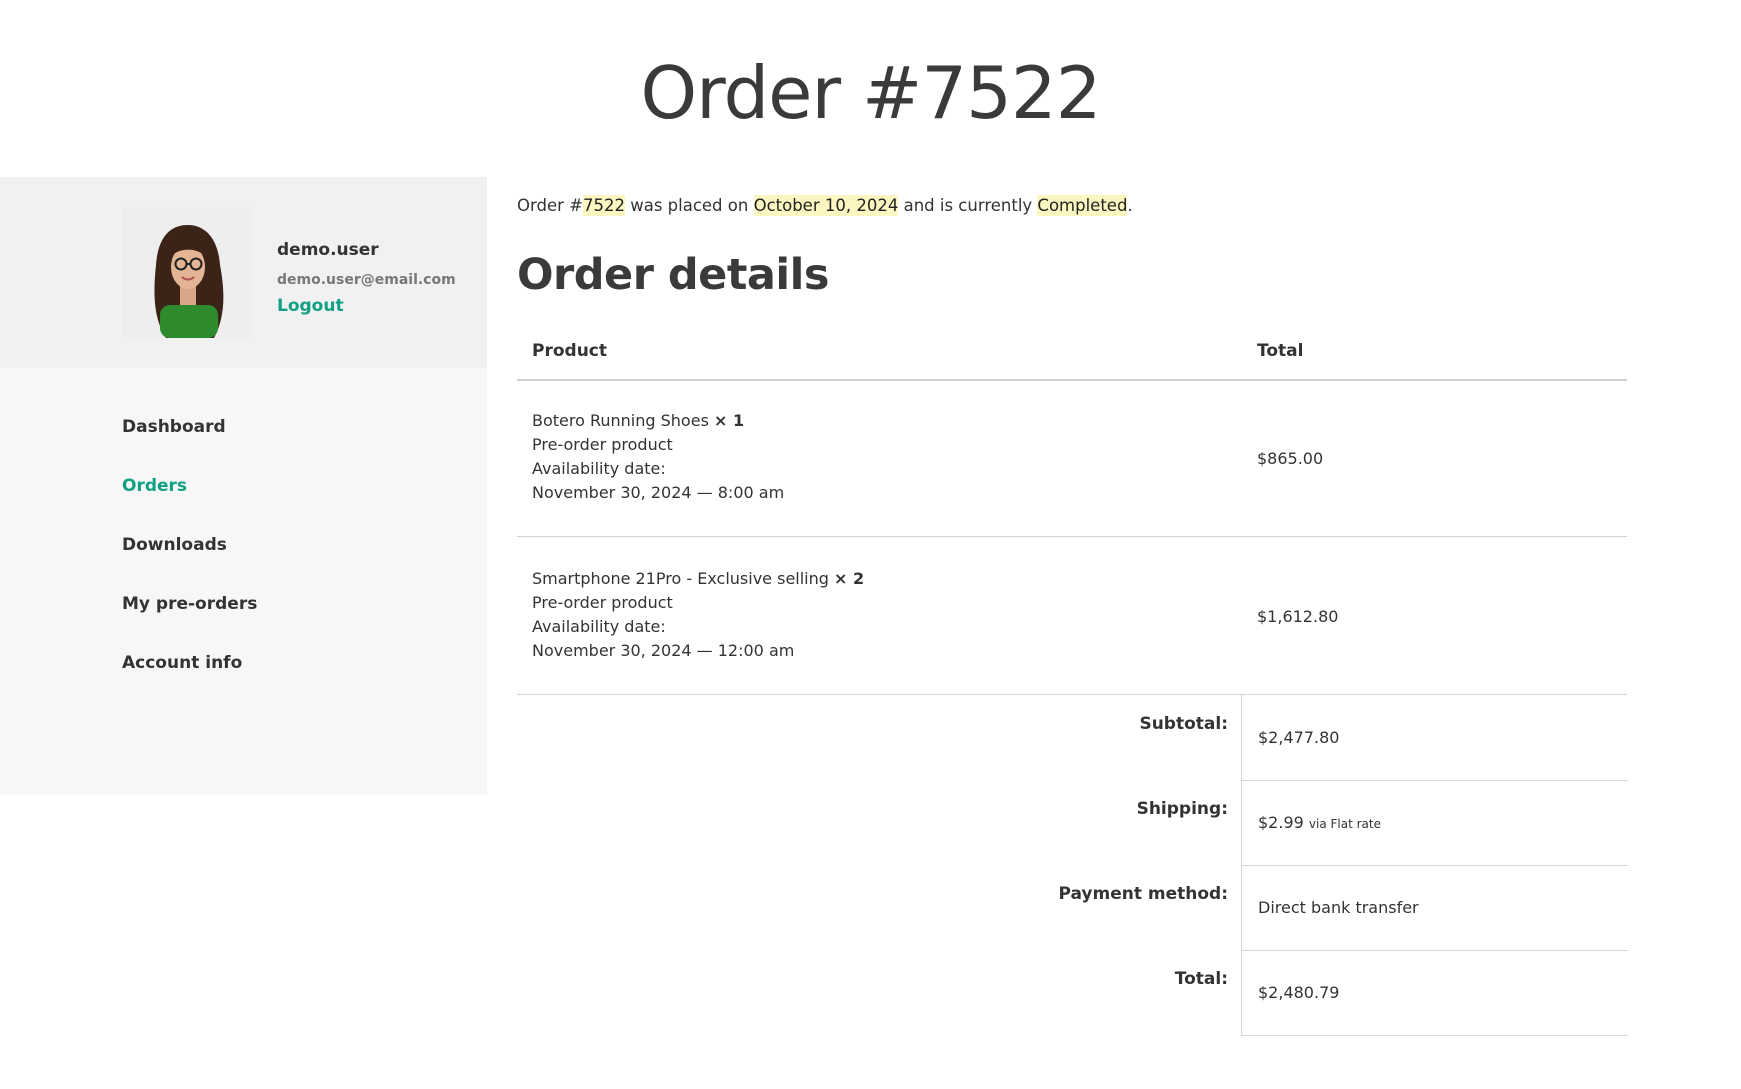 The width and height of the screenshot is (1741, 1089). I want to click on shipping-cell: $2.99 via Flat rate, so click(1434, 823).